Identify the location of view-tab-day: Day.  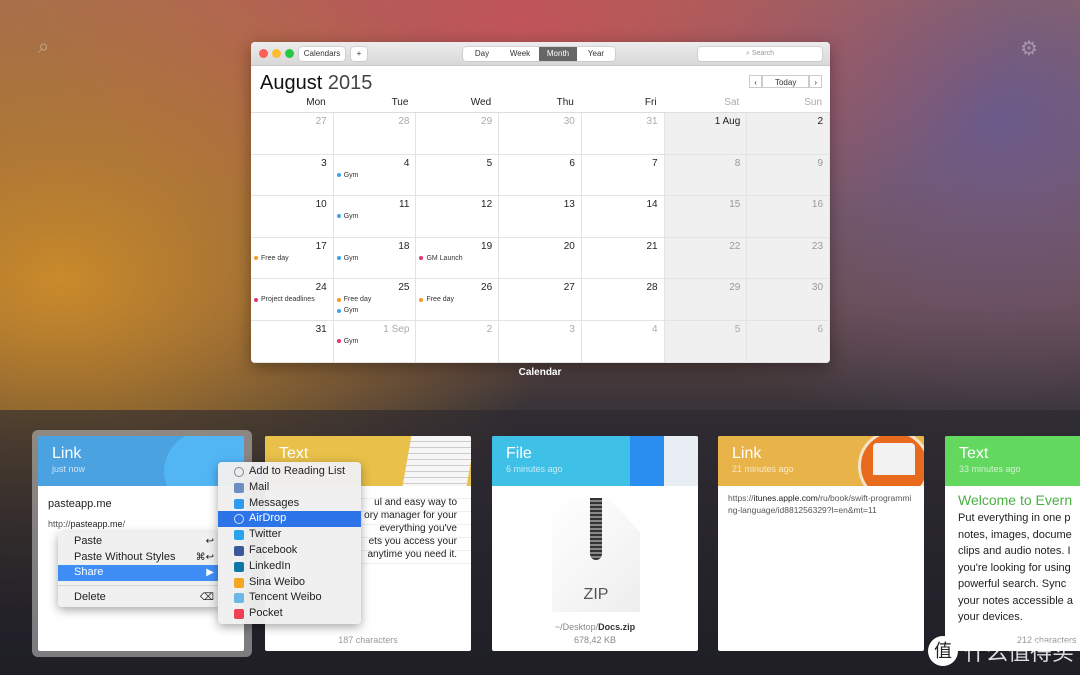
(482, 54).